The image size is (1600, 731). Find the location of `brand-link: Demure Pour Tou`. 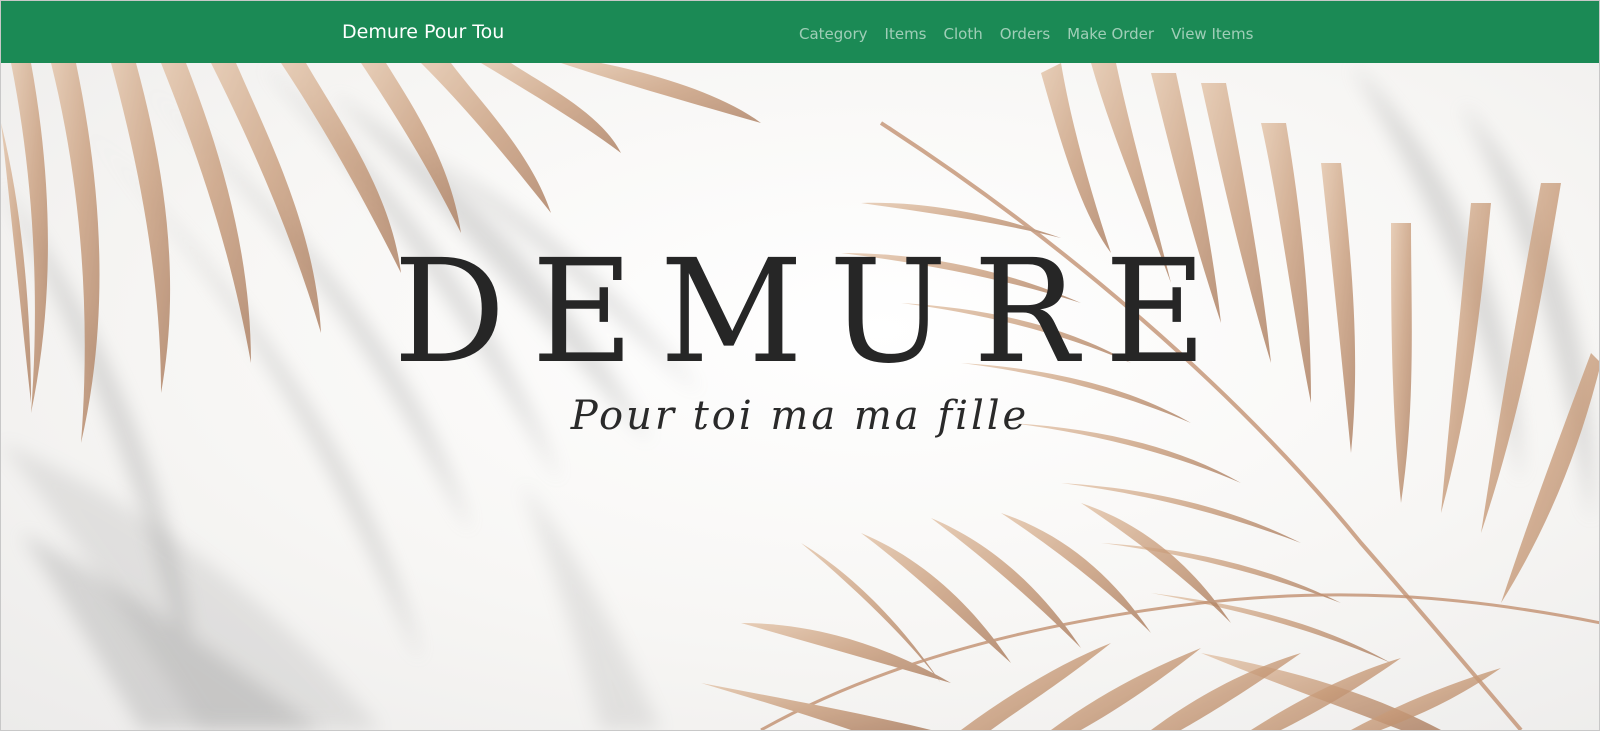

brand-link: Demure Pour Tou is located at coordinates (423, 32).